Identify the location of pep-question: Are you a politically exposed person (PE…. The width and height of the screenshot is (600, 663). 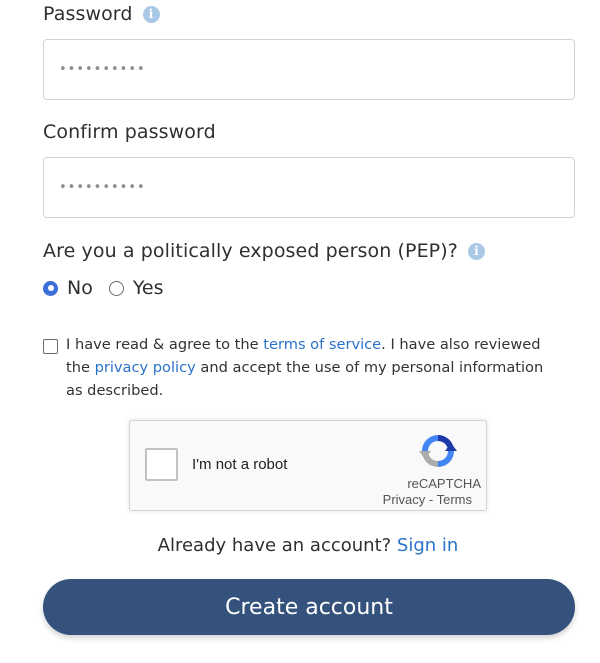
(250, 251).